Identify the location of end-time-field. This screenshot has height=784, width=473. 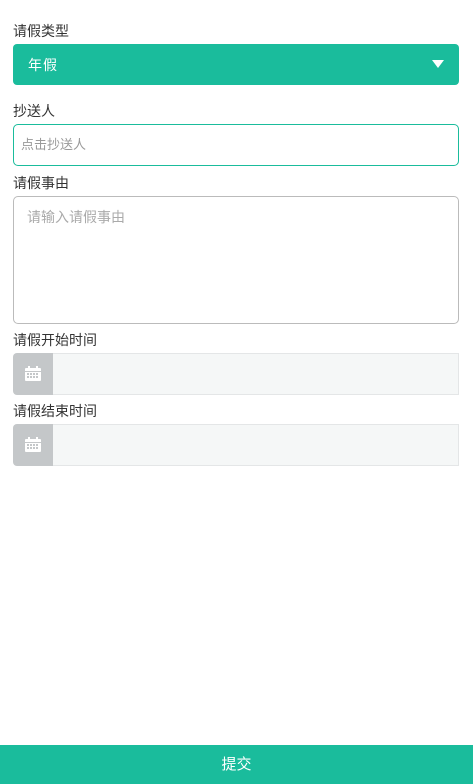
(236, 445).